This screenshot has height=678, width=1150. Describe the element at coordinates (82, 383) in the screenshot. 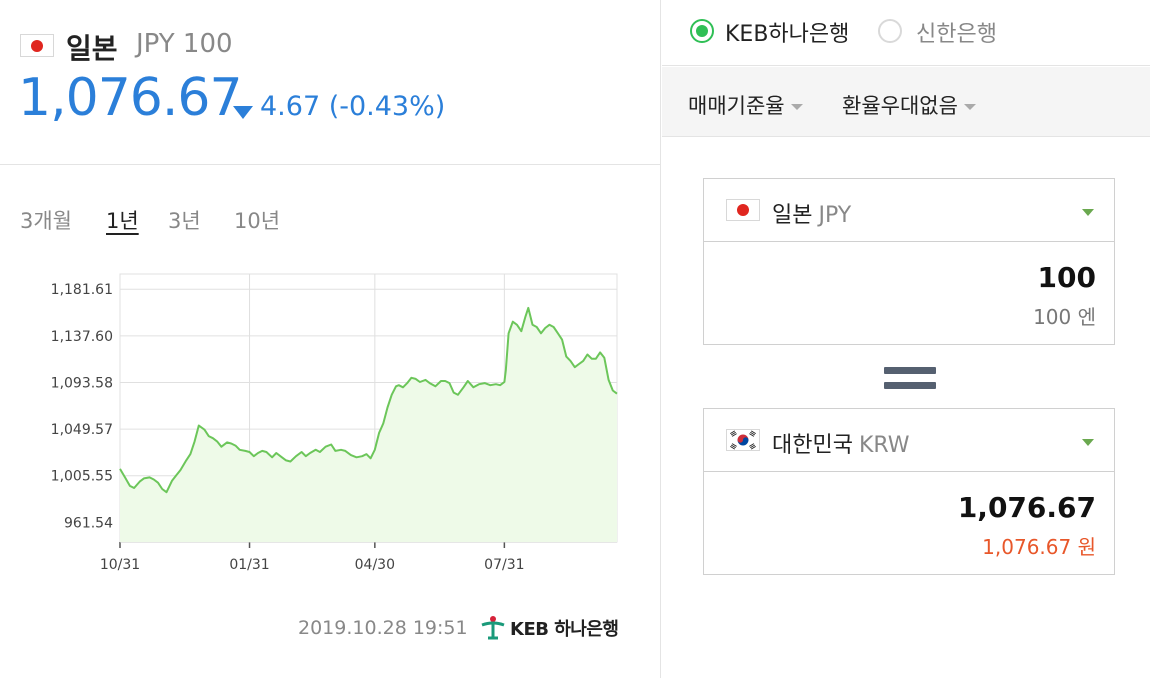

I see `y-tick-label: 1,093.58` at that location.